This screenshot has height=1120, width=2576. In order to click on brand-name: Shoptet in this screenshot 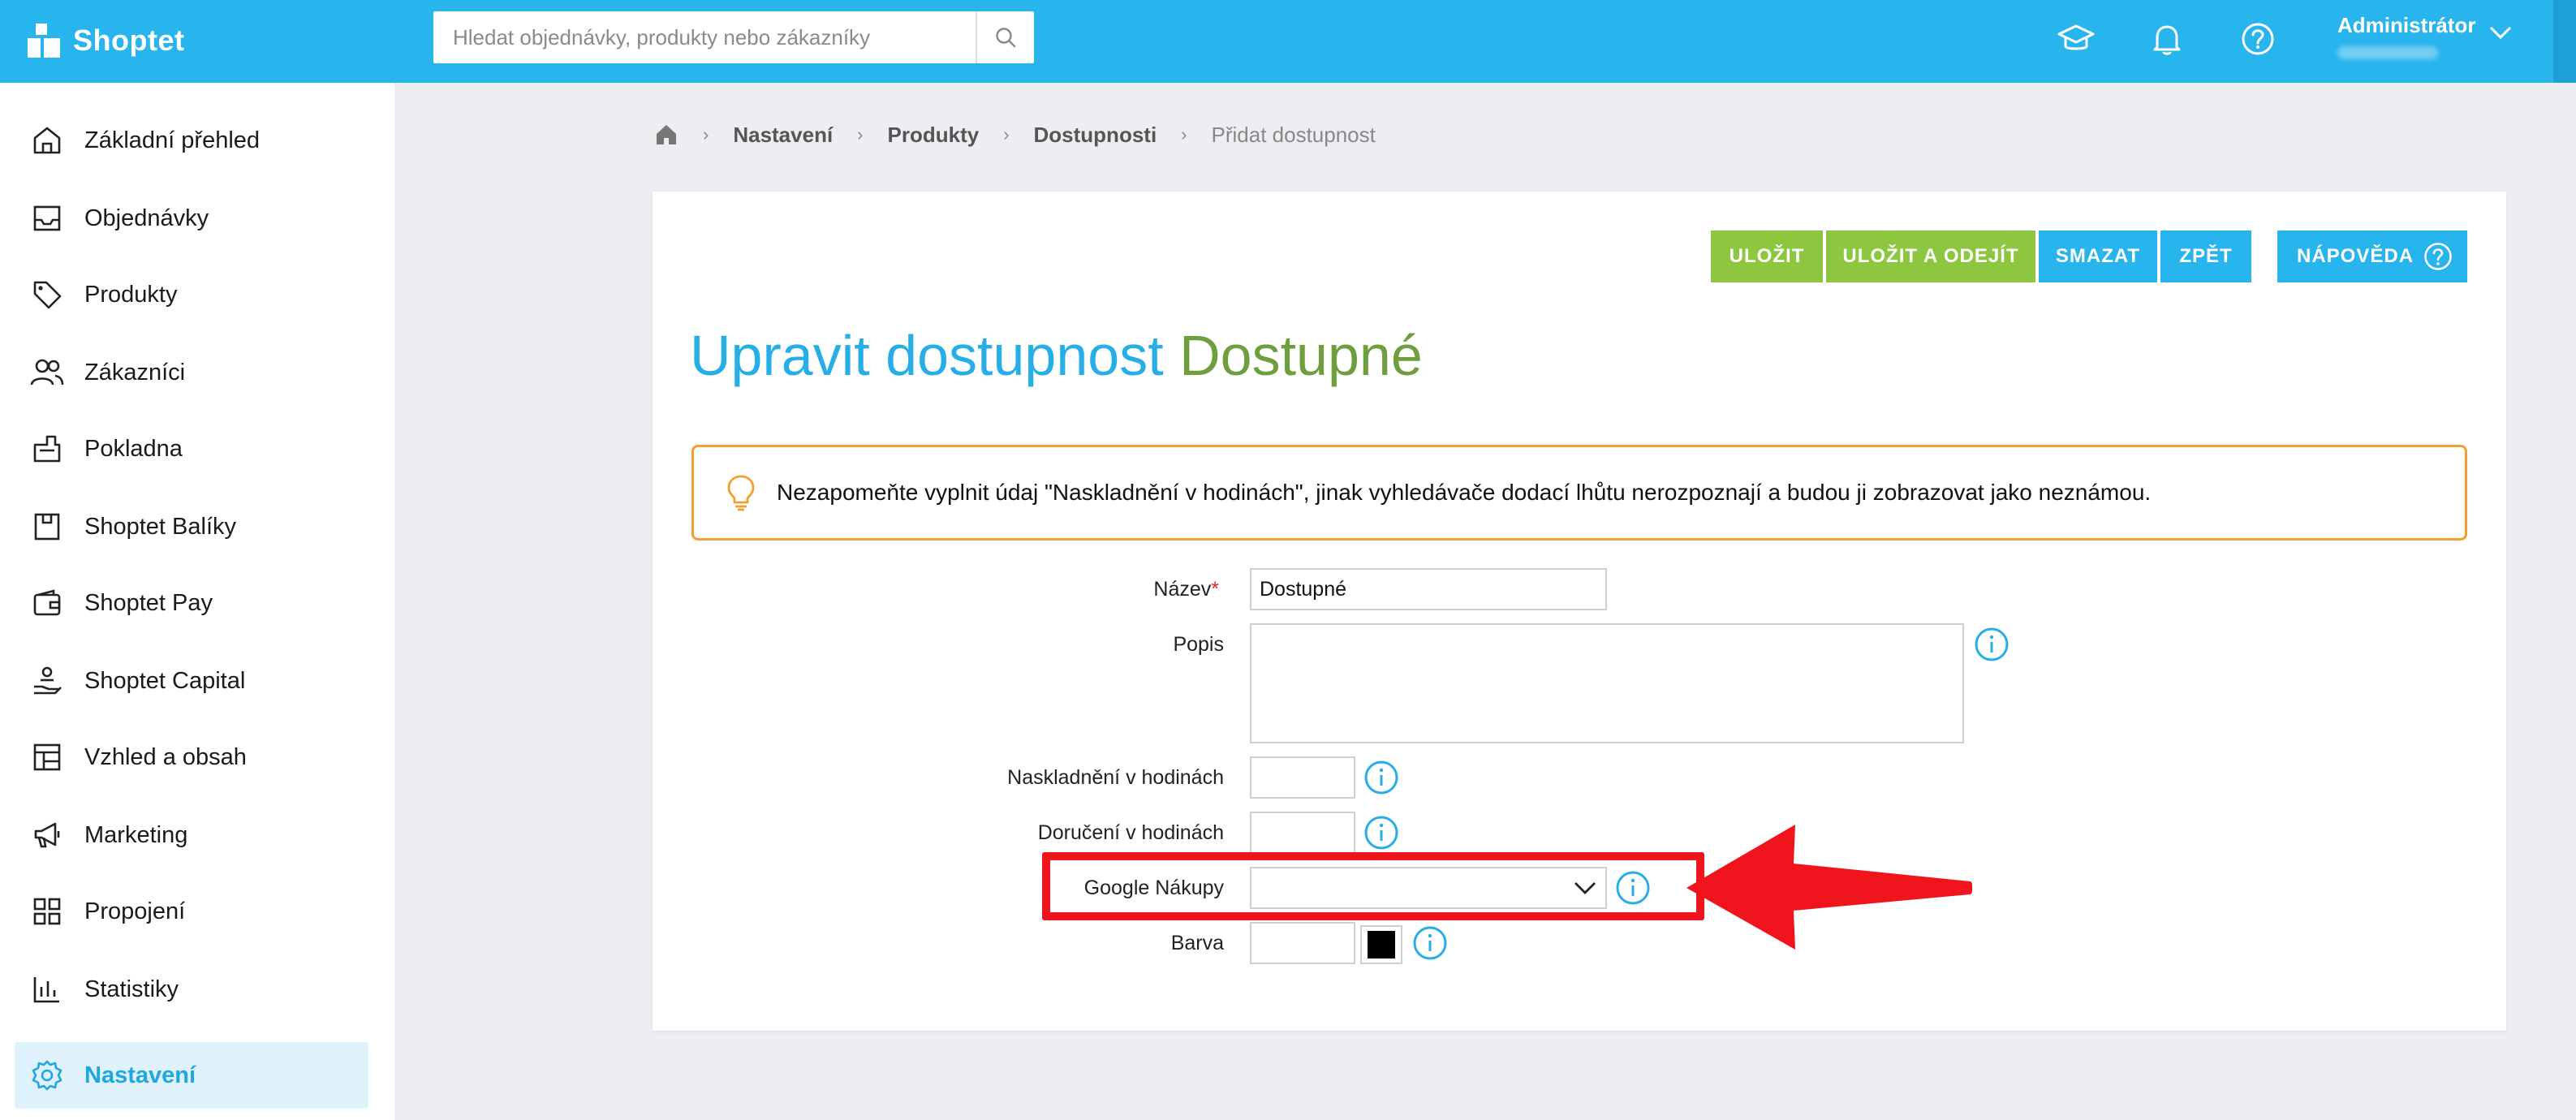, I will do `click(129, 40)`.